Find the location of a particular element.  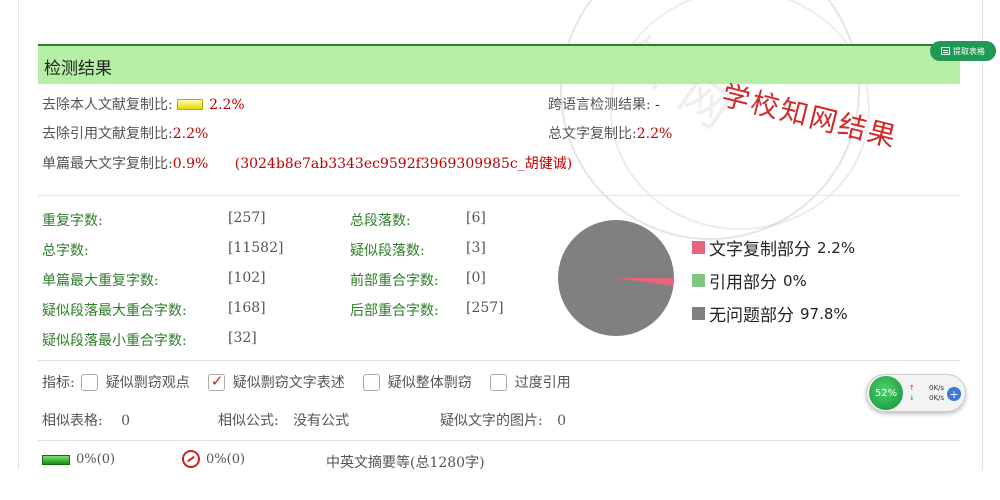

arrow-icons: ↑ ↓ is located at coordinates (912, 393).